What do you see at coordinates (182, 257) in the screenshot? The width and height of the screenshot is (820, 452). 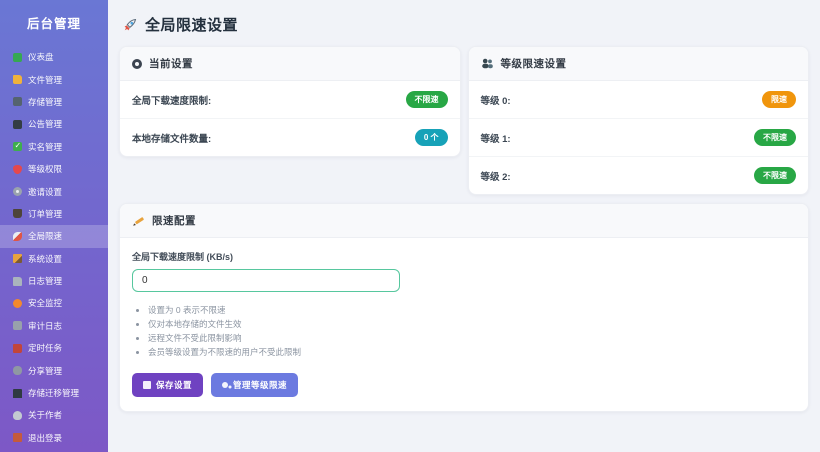 I see `download-limit-label: 全局下载速度限制 (KB/s)` at bounding box center [182, 257].